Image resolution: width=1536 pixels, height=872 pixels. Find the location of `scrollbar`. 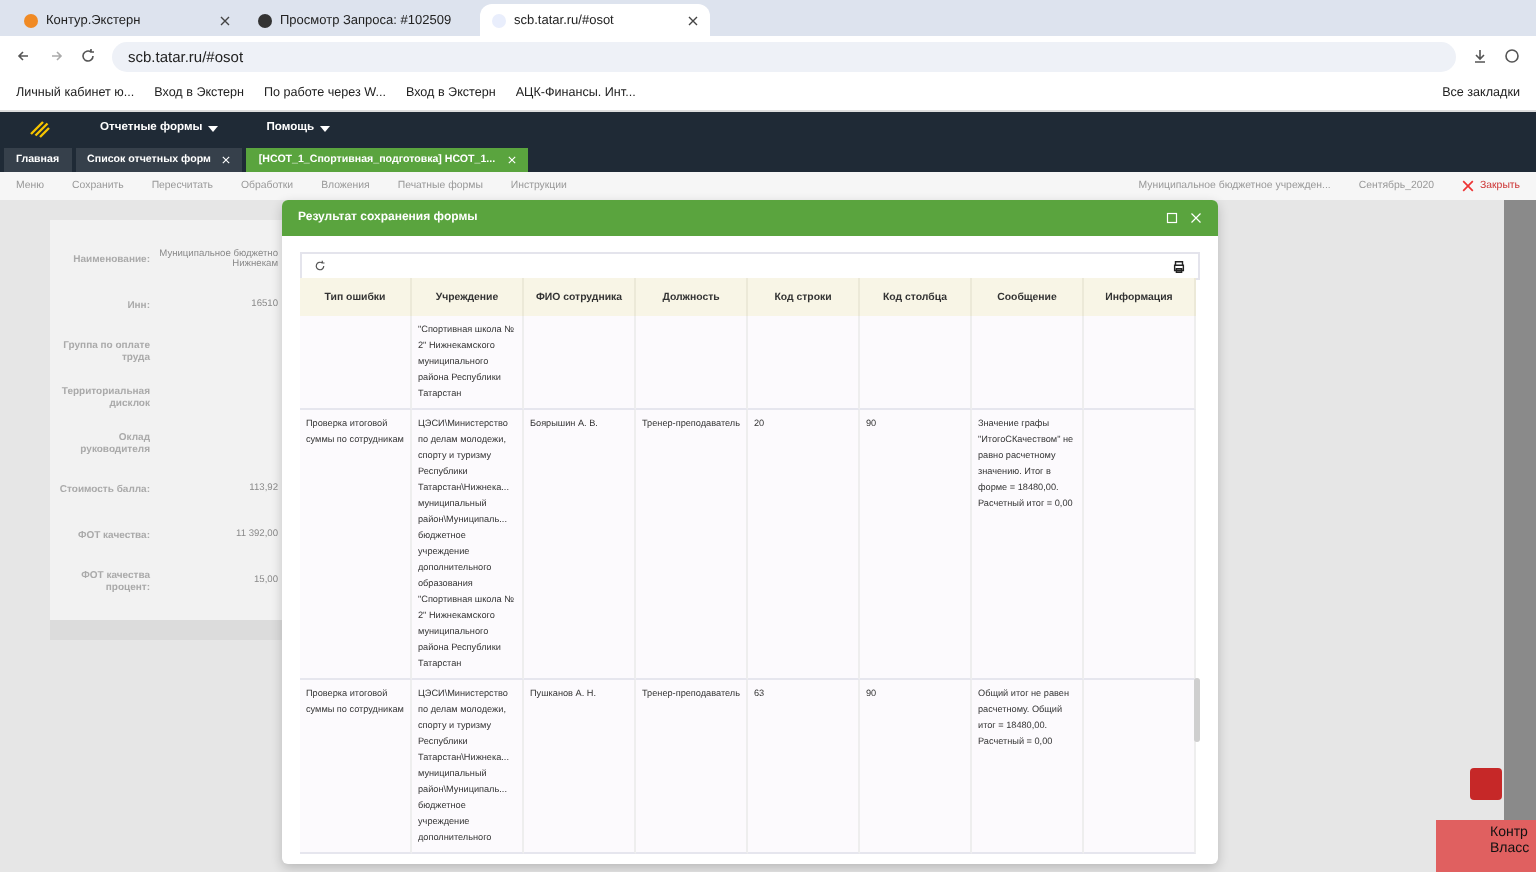

scrollbar is located at coordinates (1197, 710).